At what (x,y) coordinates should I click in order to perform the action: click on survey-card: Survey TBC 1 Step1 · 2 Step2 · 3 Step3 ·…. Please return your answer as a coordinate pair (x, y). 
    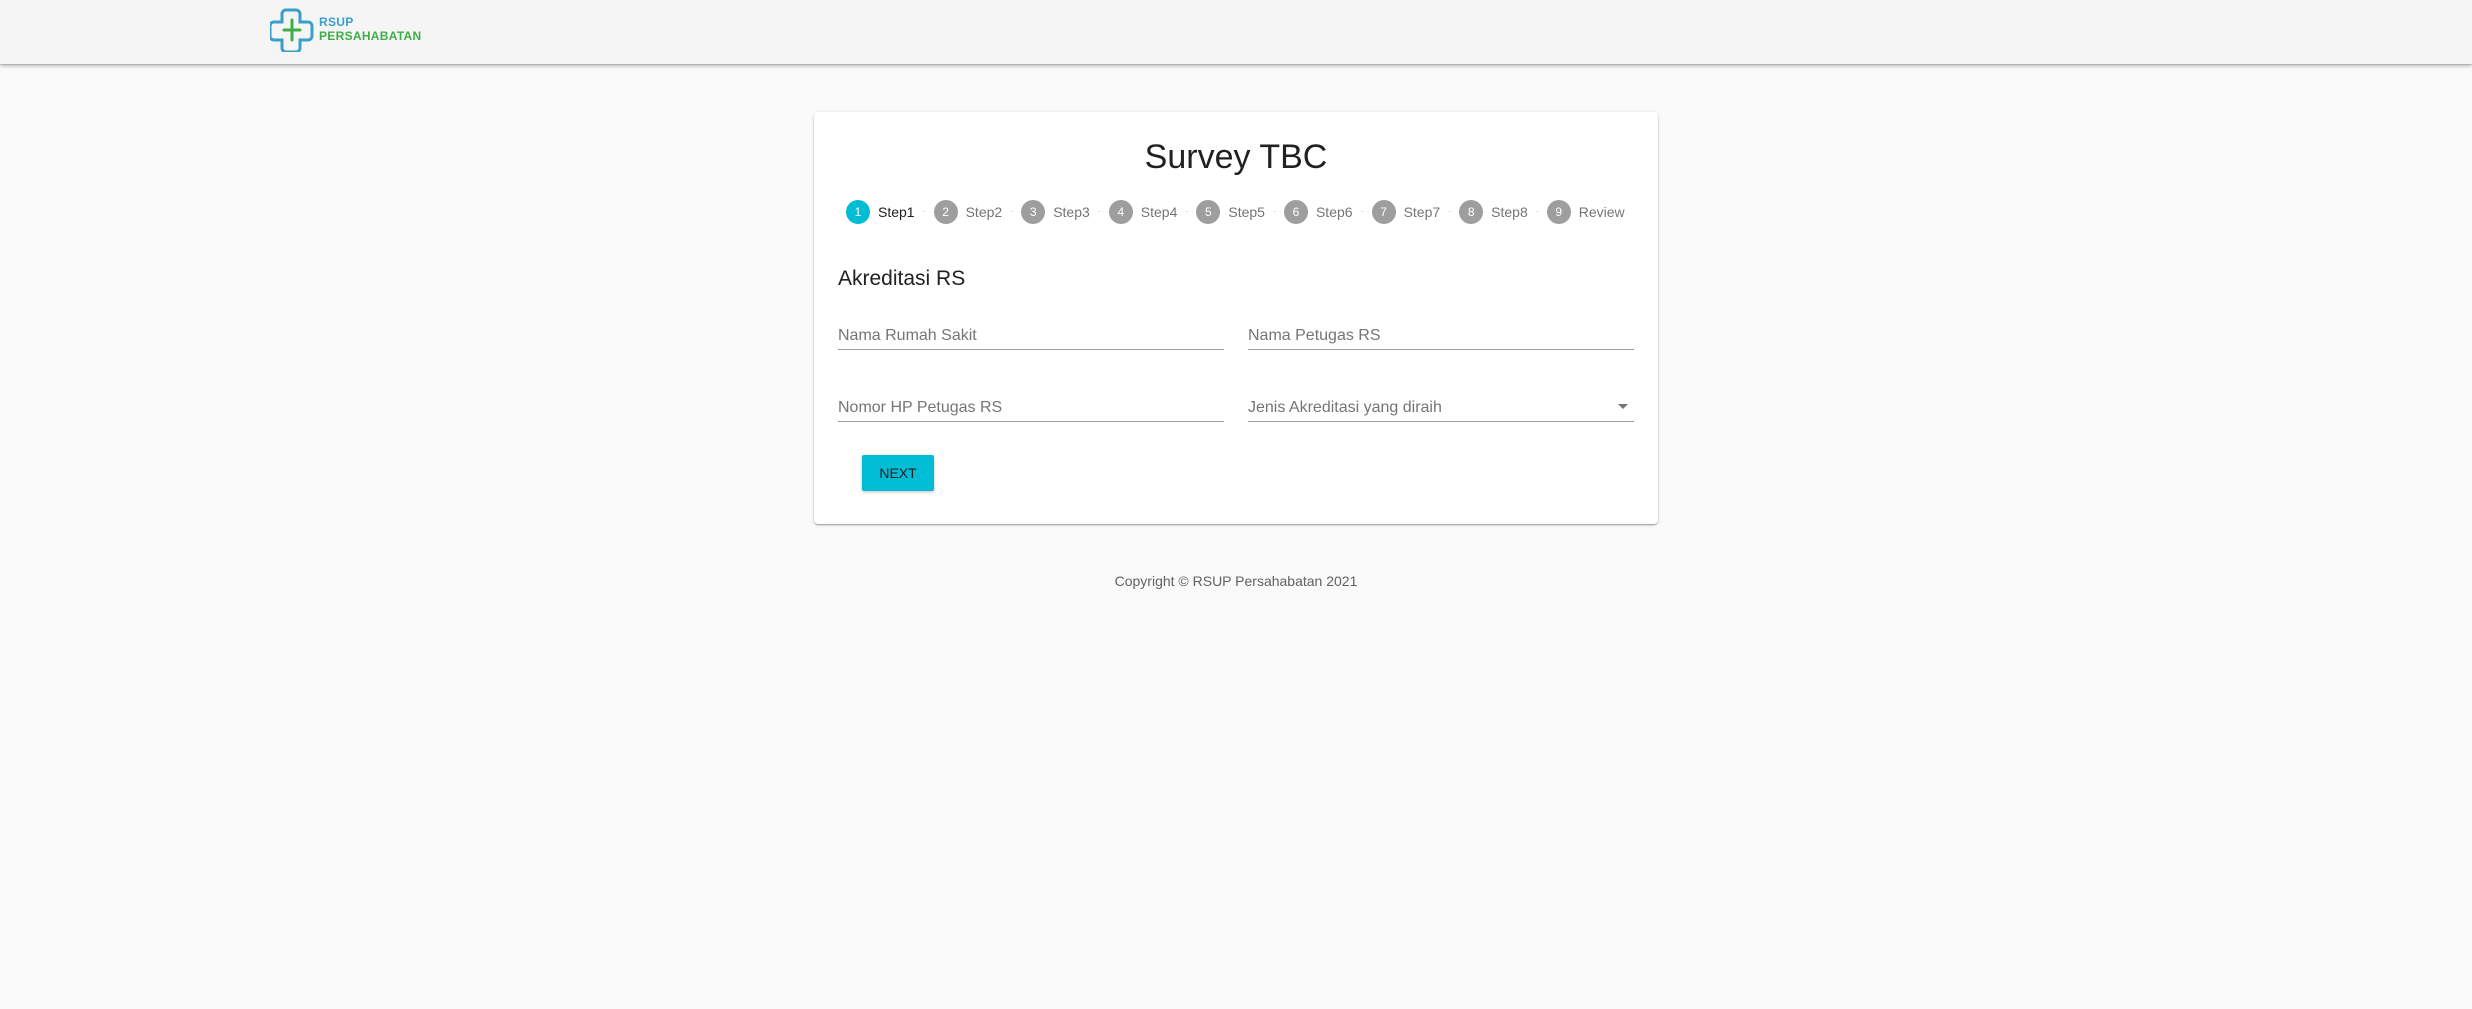
    Looking at the image, I should click on (1236, 318).